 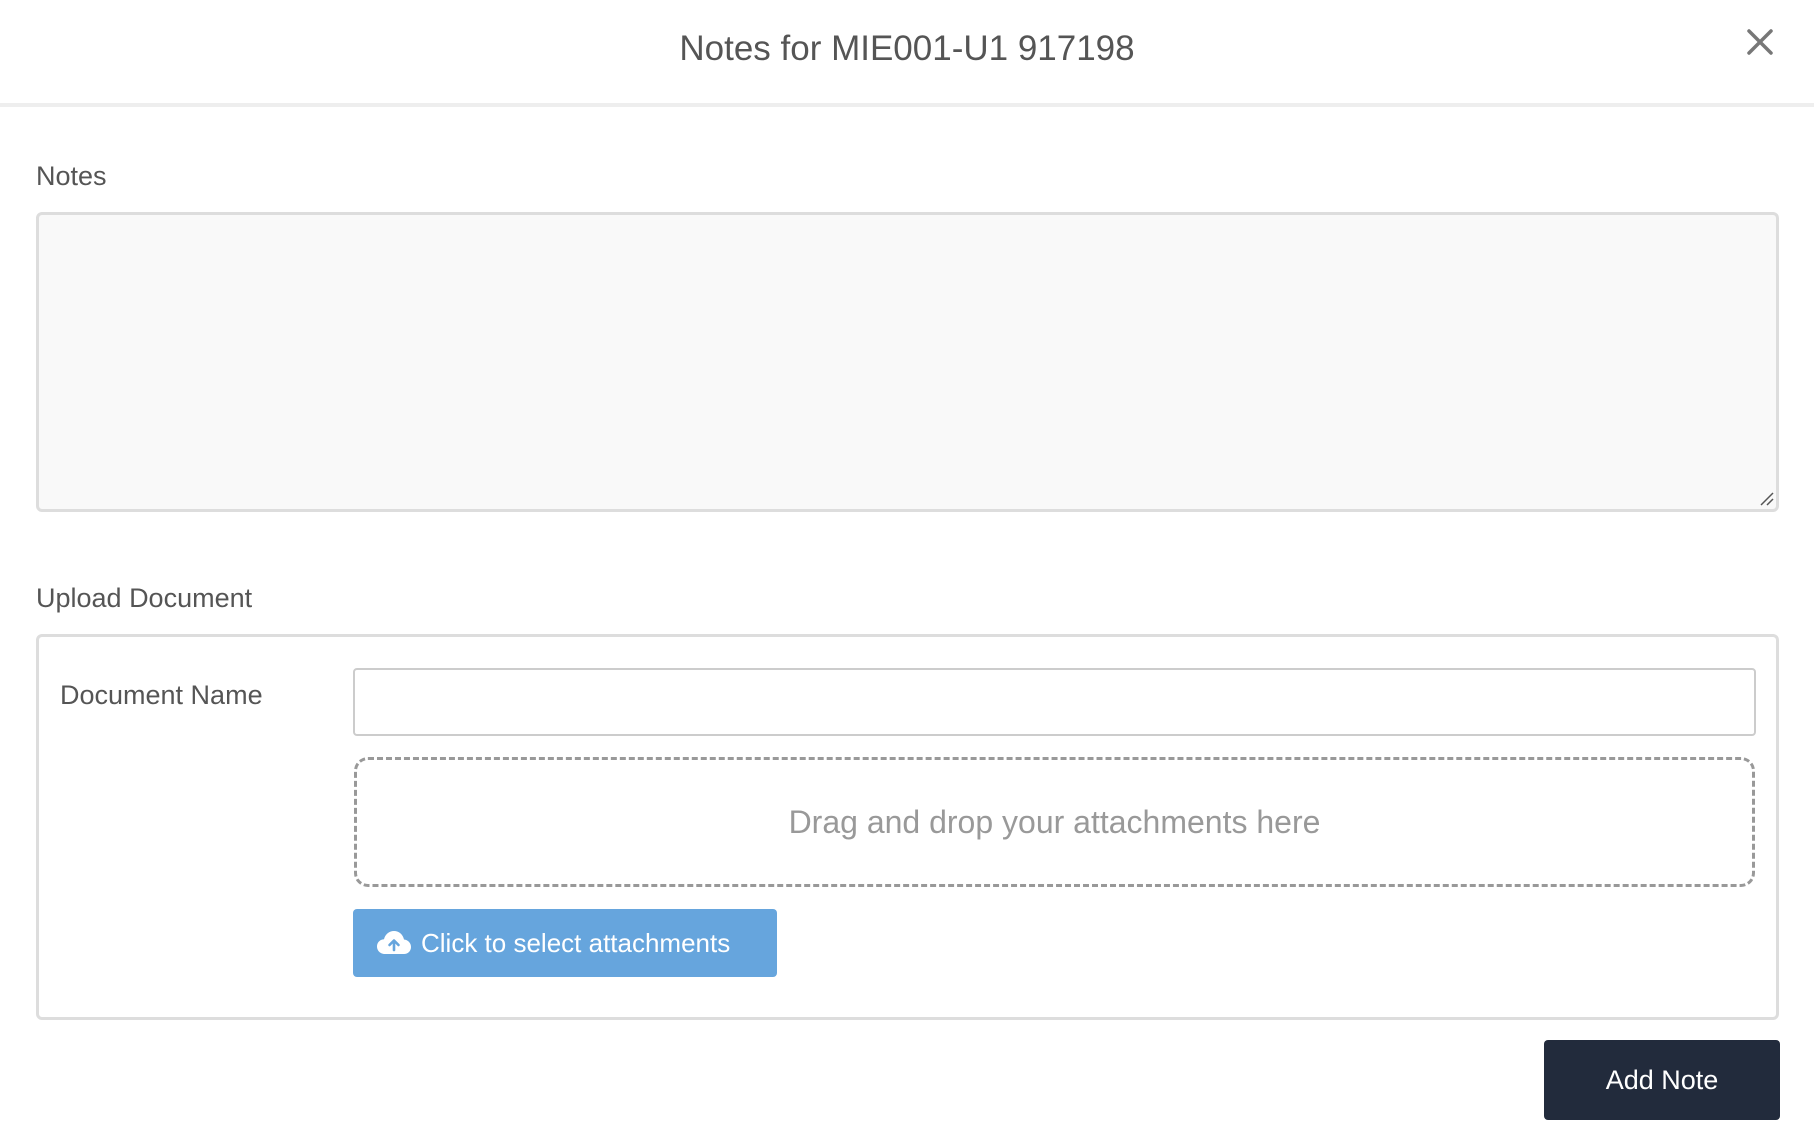 I want to click on close-button, so click(x=1760, y=42).